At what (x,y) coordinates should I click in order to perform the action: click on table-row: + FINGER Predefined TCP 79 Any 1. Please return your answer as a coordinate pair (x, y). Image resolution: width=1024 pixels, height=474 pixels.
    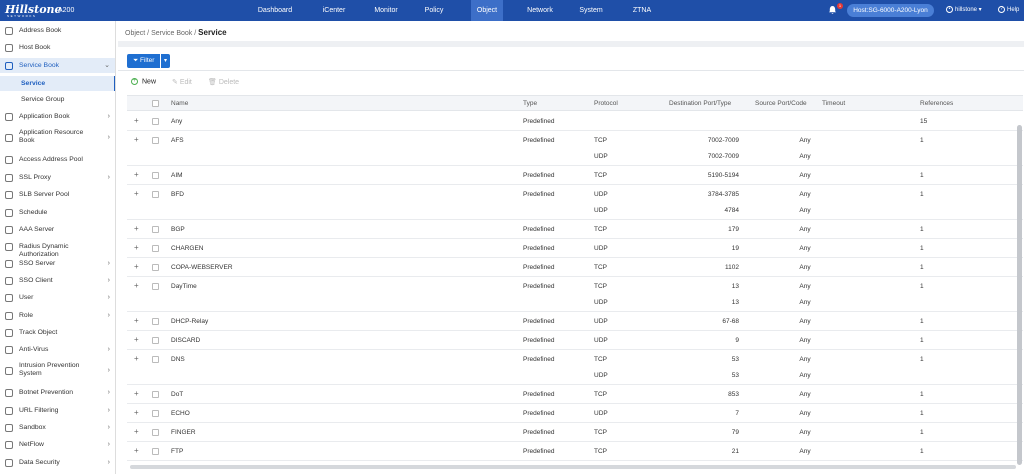
    Looking at the image, I should click on (575, 432).